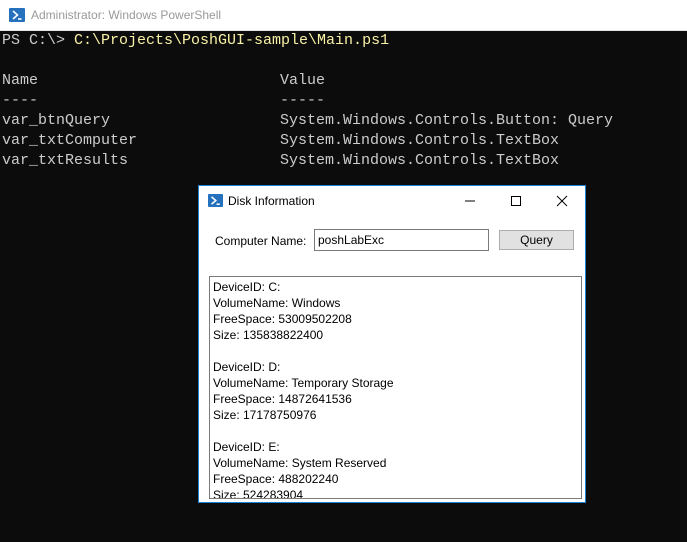 The width and height of the screenshot is (687, 542). I want to click on query-button: Query, so click(536, 240).